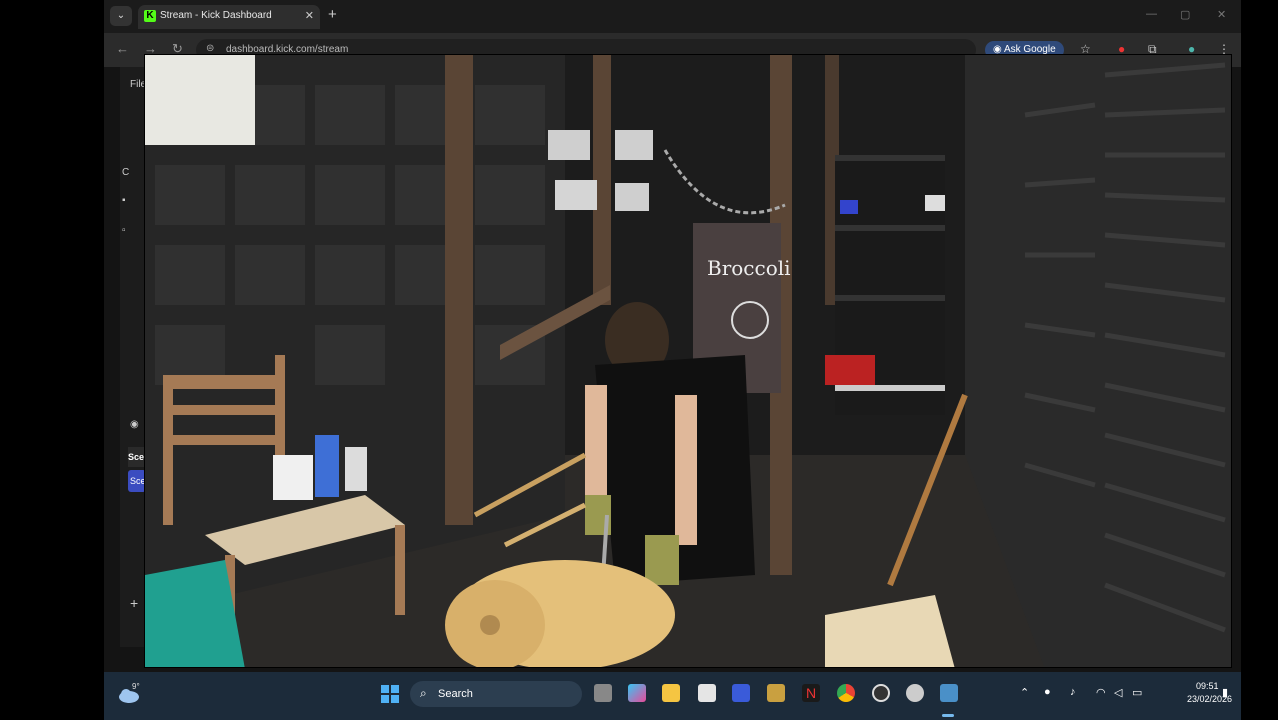  Describe the element at coordinates (881, 693) in the screenshot. I see `obs-icon` at that location.